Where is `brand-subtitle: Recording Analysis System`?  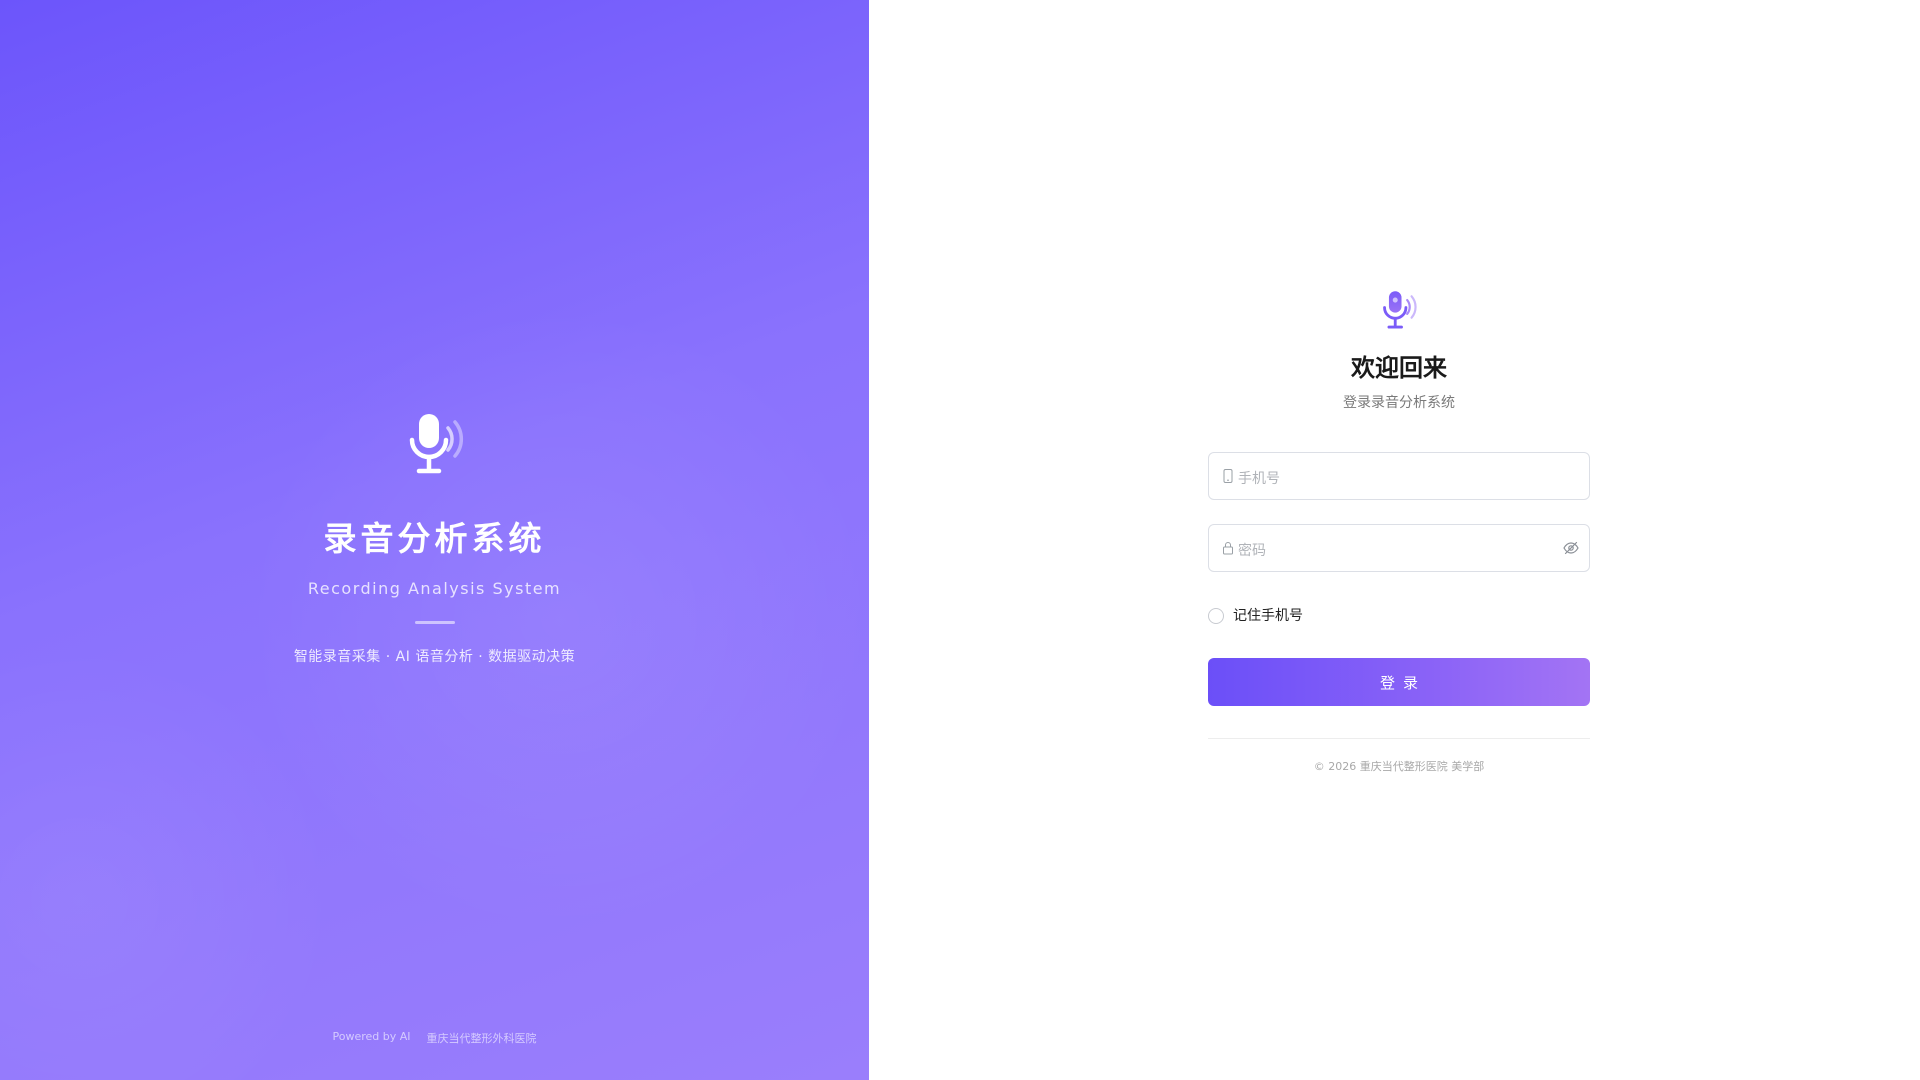
brand-subtitle: Recording Analysis System is located at coordinates (434, 588).